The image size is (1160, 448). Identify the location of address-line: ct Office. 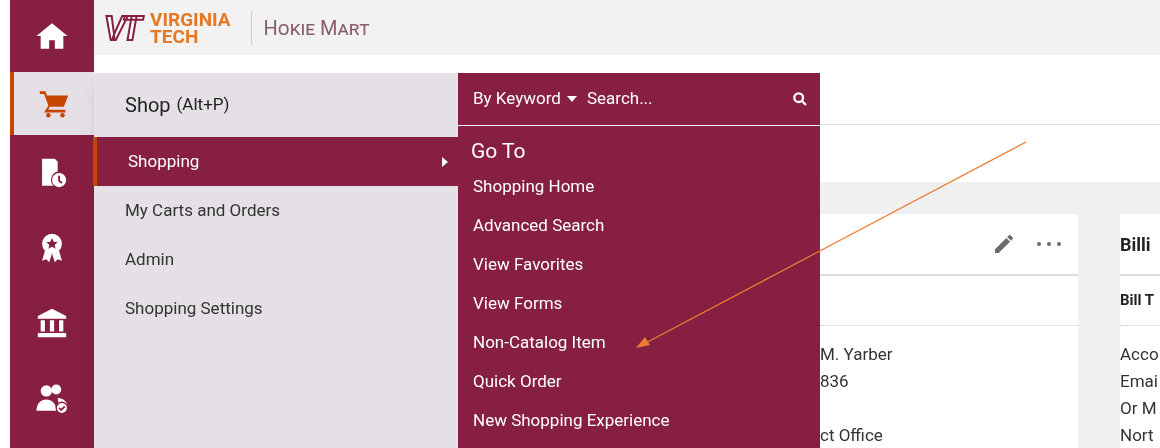
(852, 435).